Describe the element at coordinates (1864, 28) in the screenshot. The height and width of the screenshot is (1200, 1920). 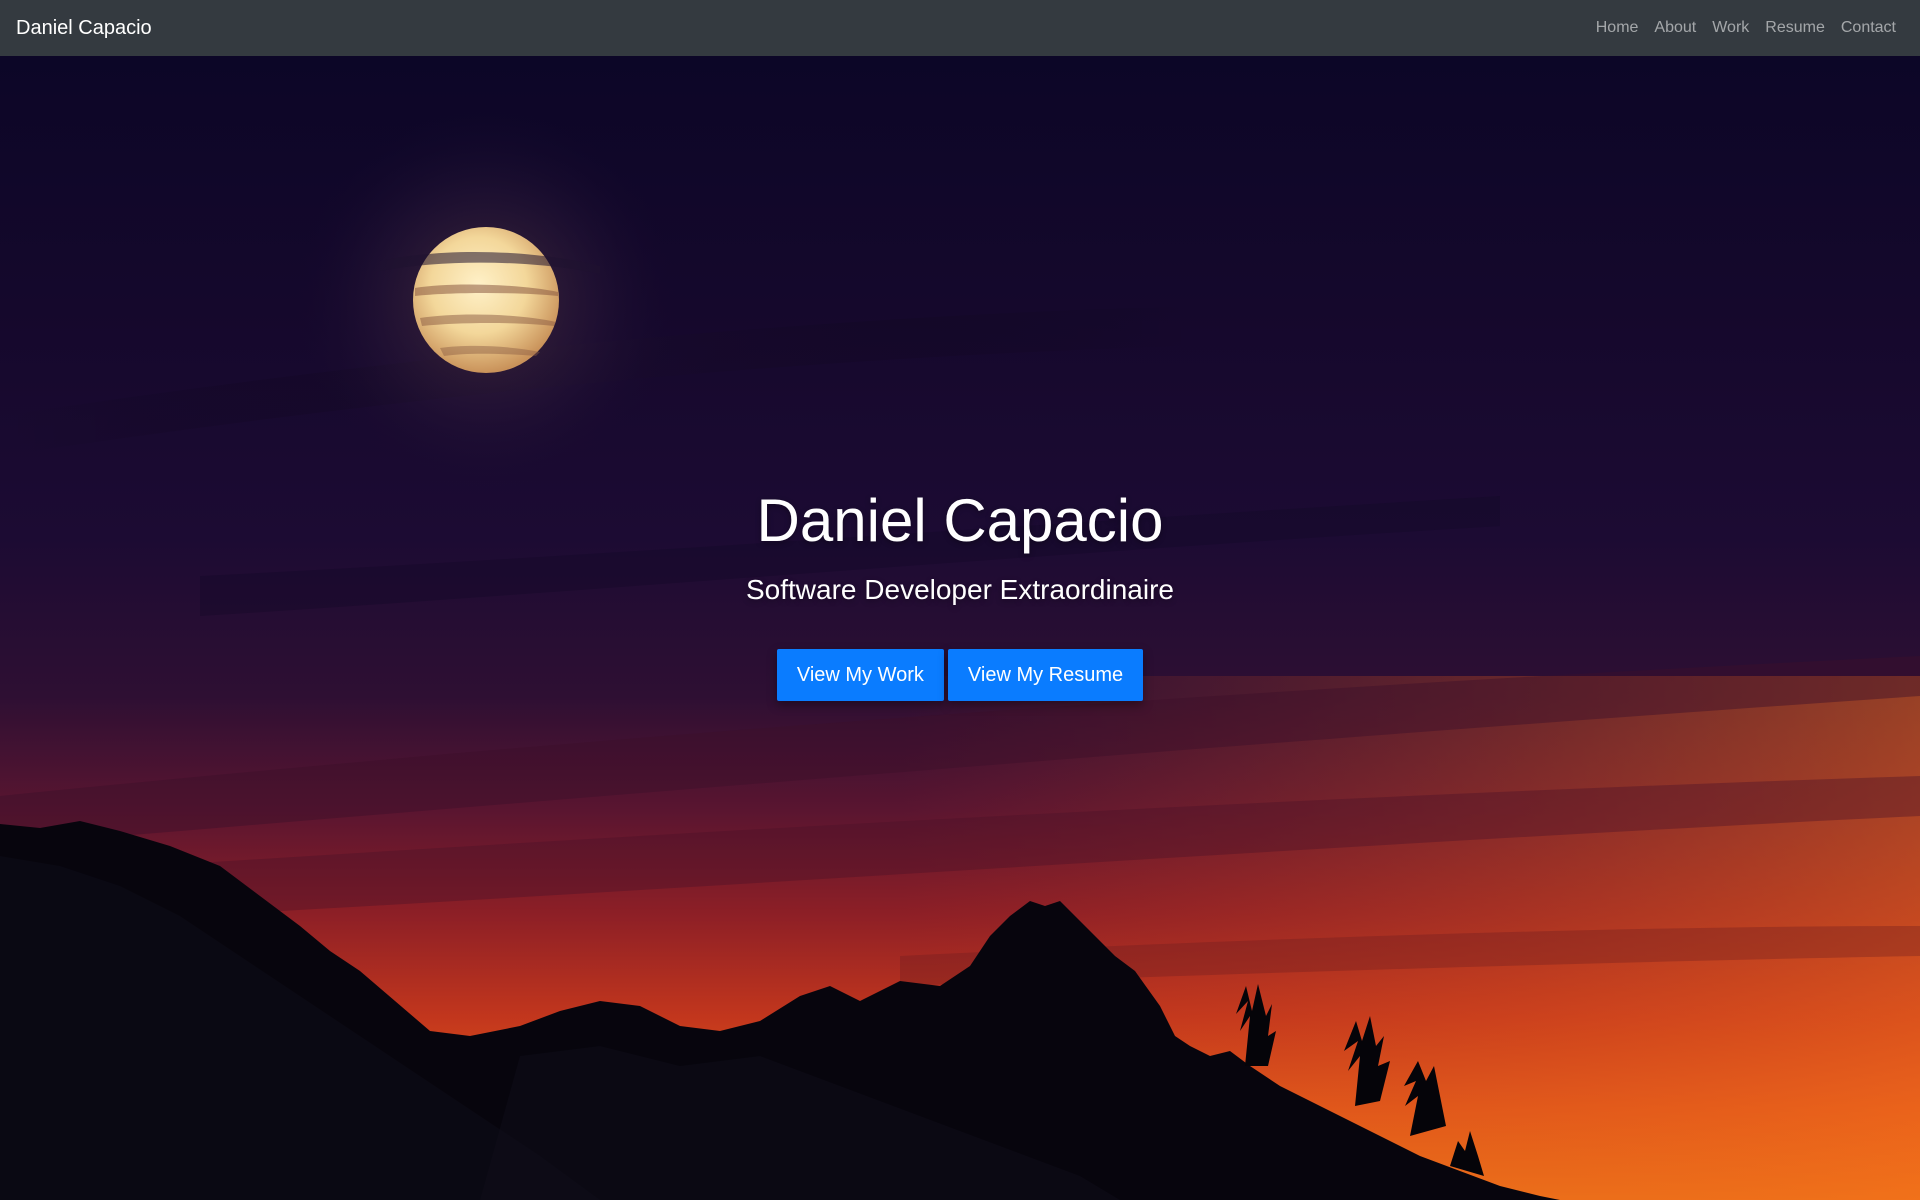
I see `nav-link-contact: Contact` at that location.